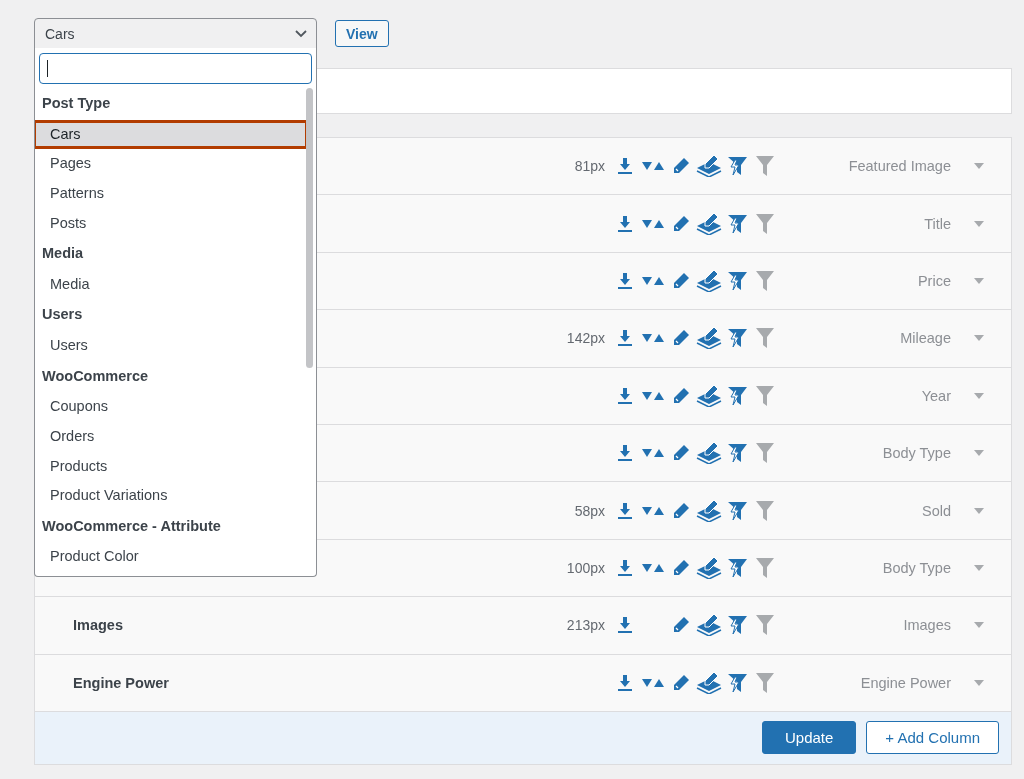  What do you see at coordinates (932, 738) in the screenshot?
I see `add-column-button: + Add Column` at bounding box center [932, 738].